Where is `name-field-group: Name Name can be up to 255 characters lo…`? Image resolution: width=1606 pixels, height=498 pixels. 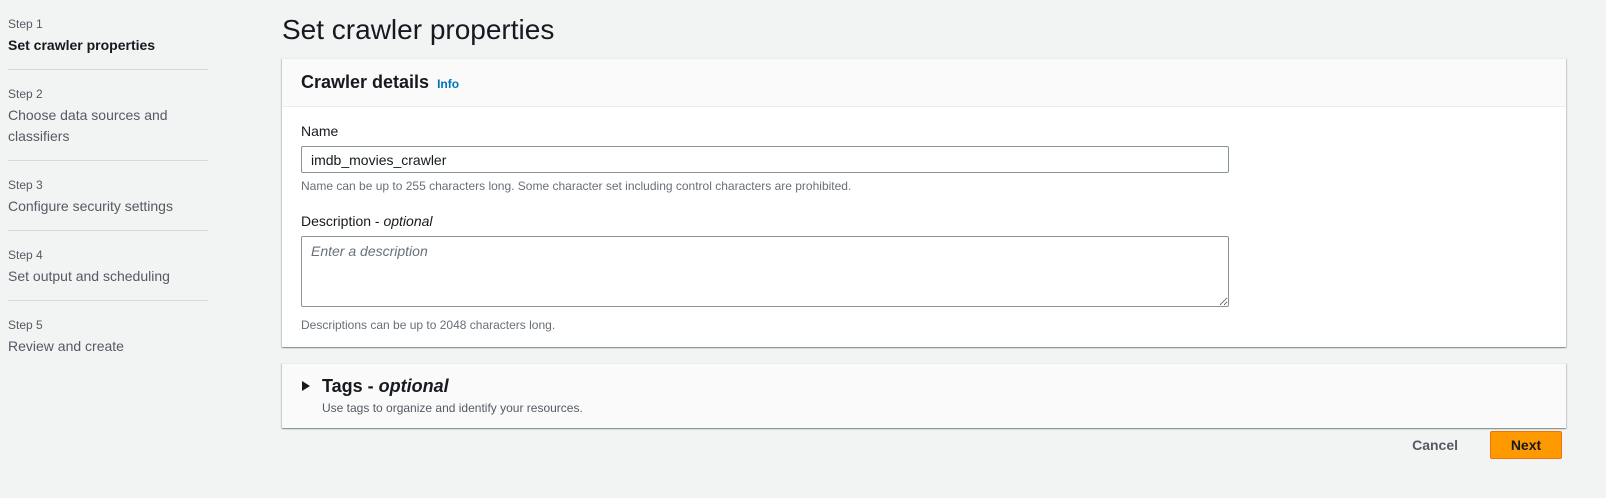
name-field-group: Name Name can be up to 255 characters lo… is located at coordinates (924, 157).